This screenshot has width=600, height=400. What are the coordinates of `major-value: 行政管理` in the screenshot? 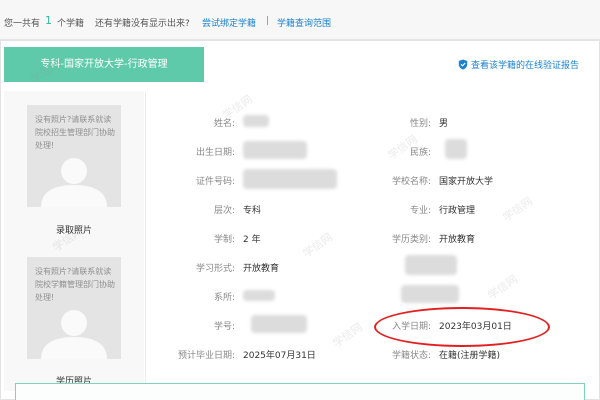 It's located at (457, 211).